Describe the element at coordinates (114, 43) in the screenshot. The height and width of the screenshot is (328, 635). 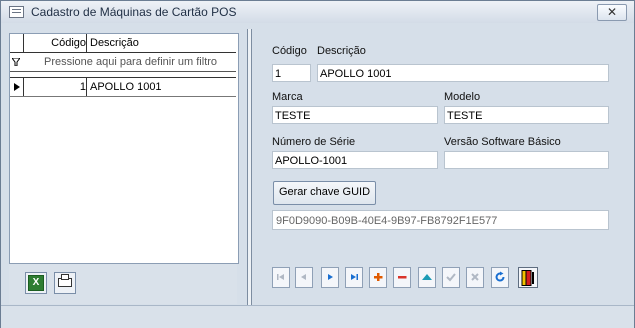
I see `column-header-description: Descrição` at that location.